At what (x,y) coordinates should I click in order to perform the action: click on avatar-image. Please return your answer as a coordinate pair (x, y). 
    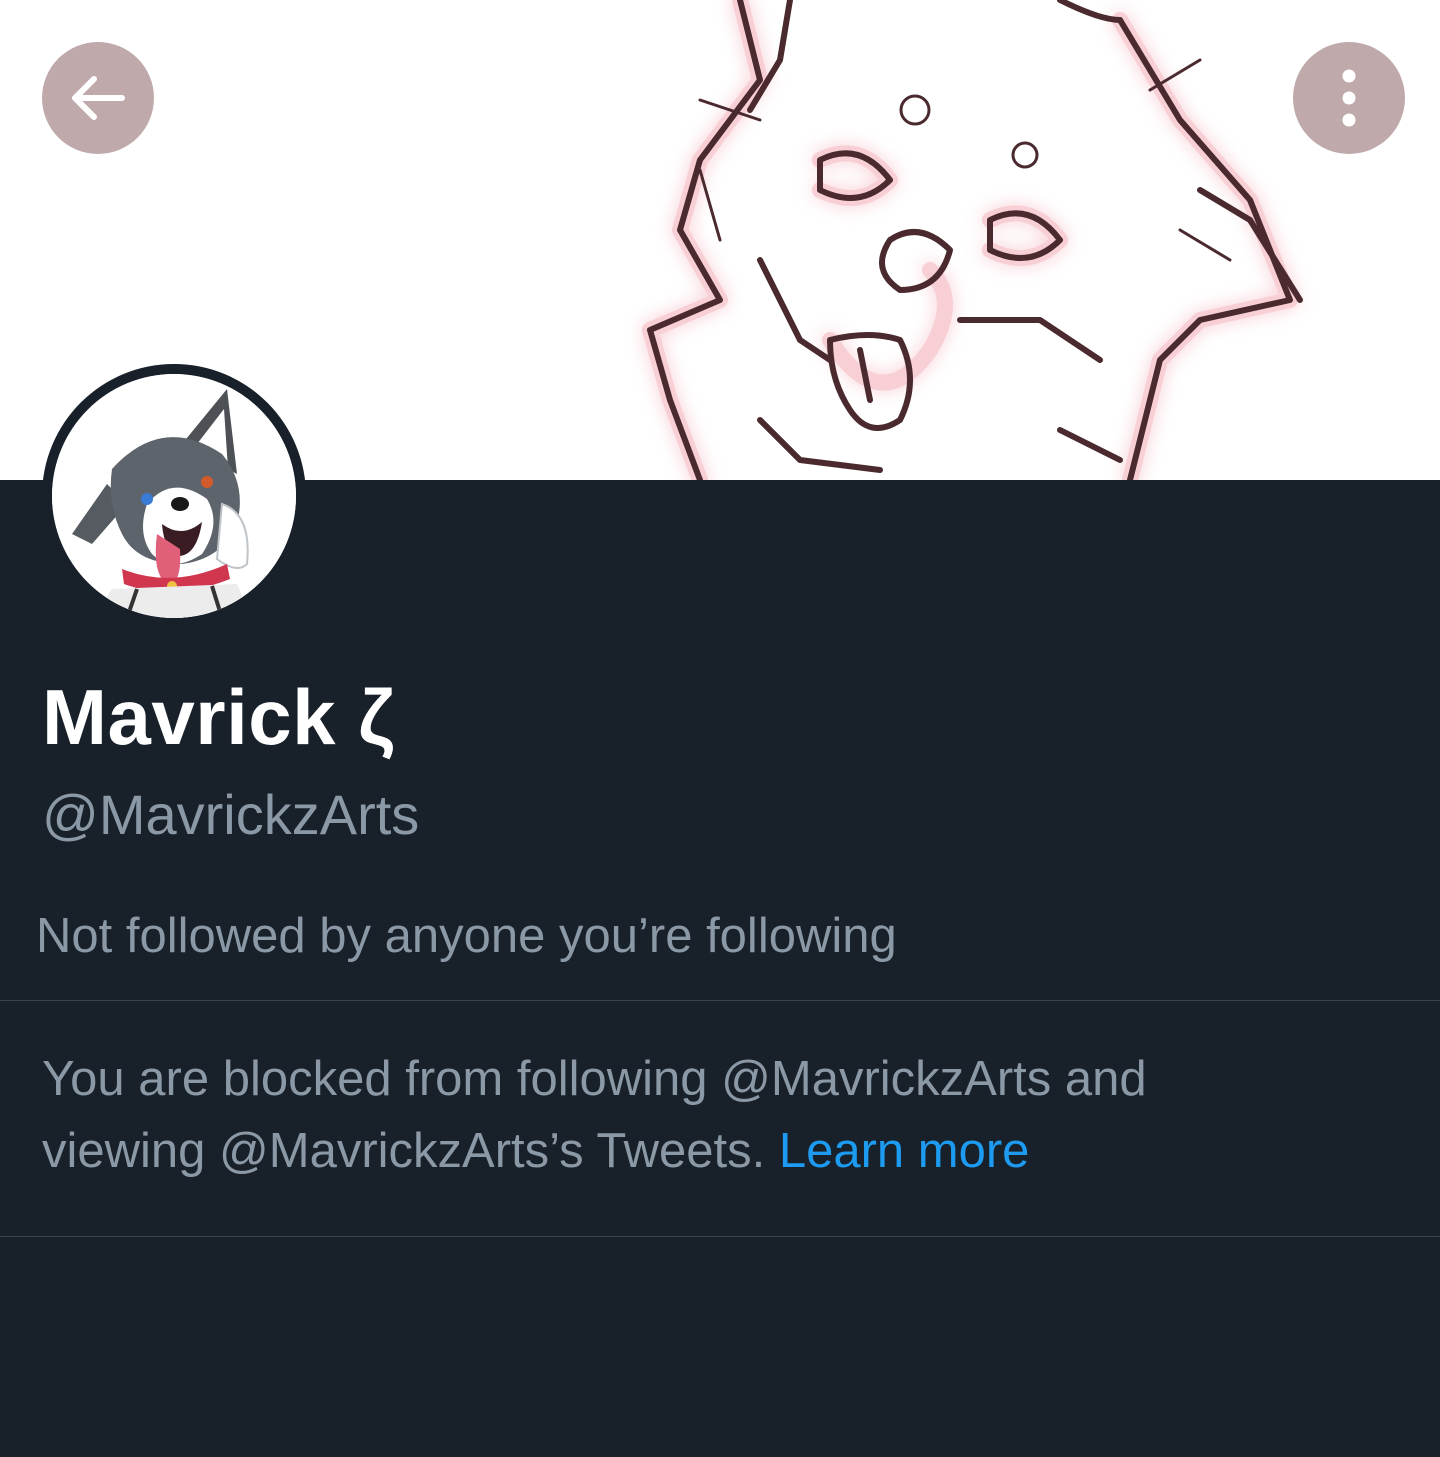
    Looking at the image, I should click on (174, 496).